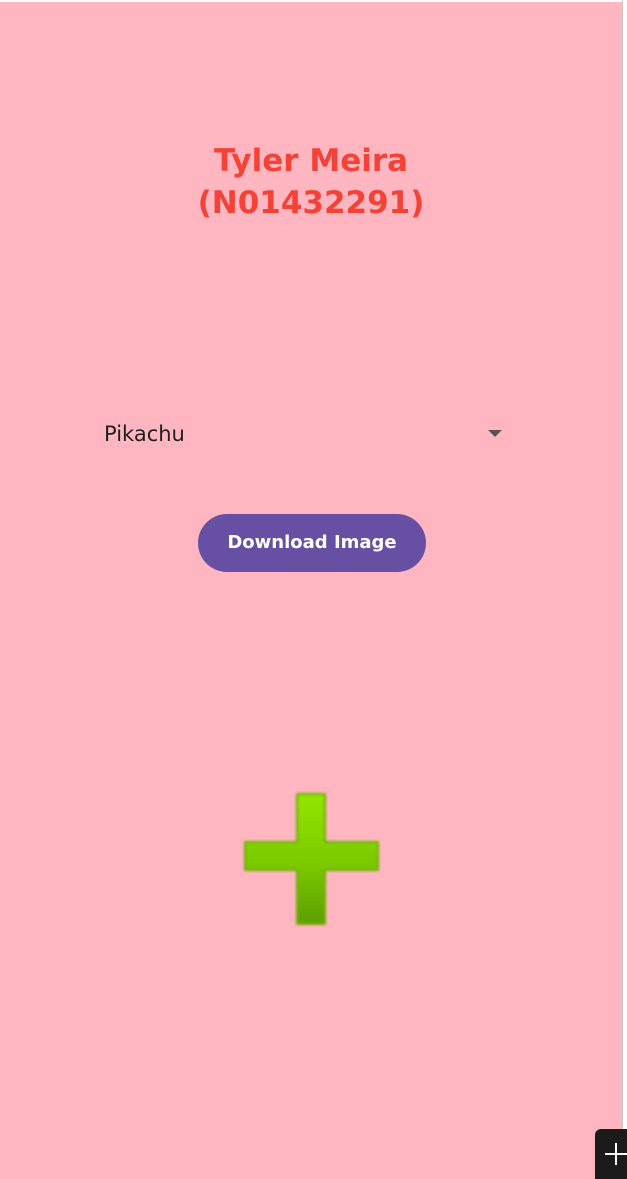 The width and height of the screenshot is (627, 1179). Describe the element at coordinates (311, 182) in the screenshot. I see `page-title: Tyler Meira (N01432291)` at that location.